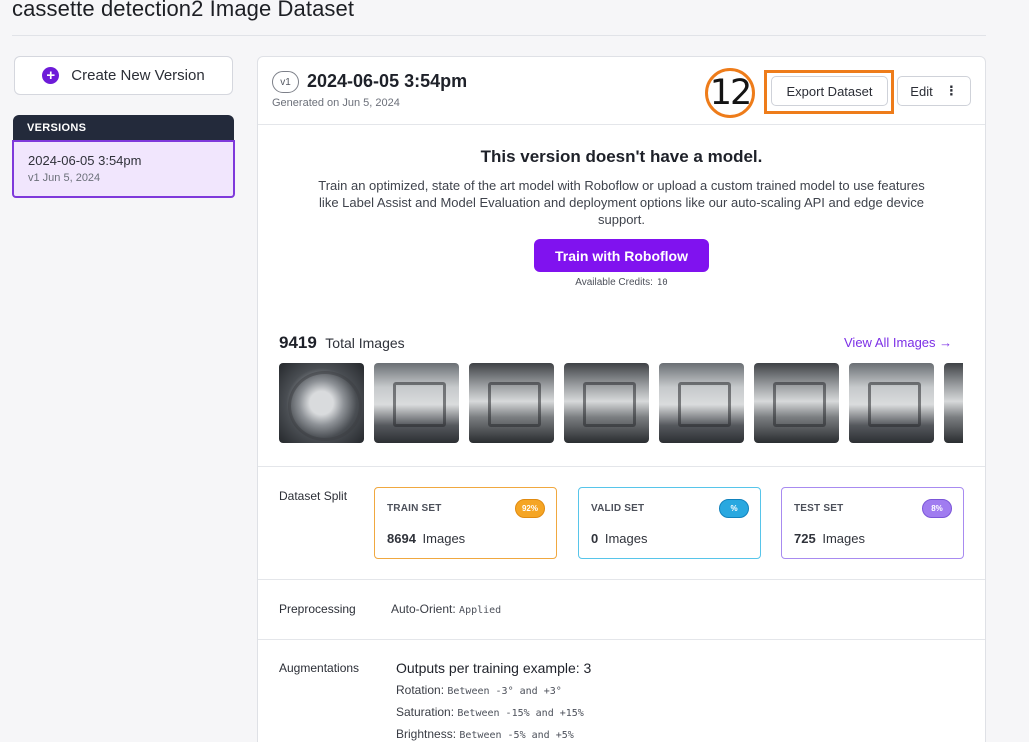 Image resolution: width=1029 pixels, height=742 pixels. What do you see at coordinates (937, 508) in the screenshot?
I see `test-set-percent-badge: 8%` at bounding box center [937, 508].